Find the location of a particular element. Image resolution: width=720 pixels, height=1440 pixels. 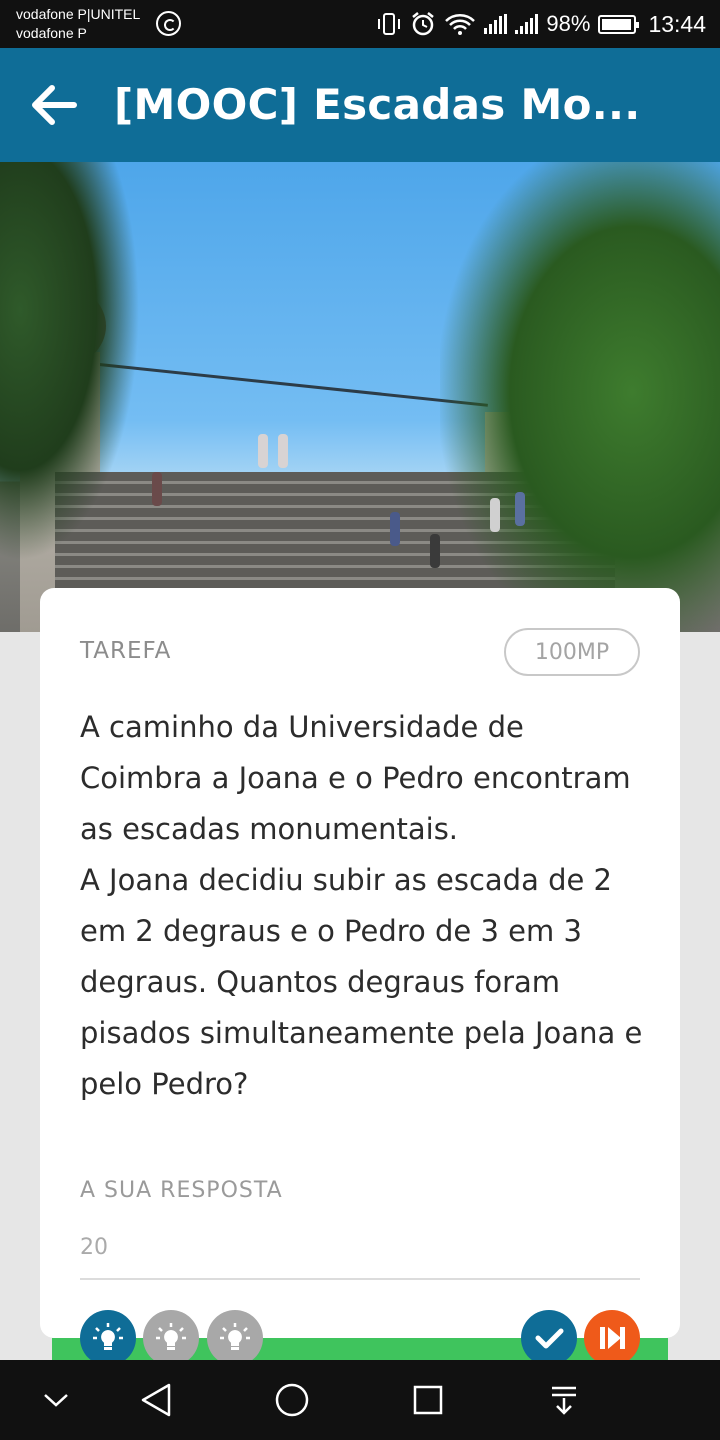

skip-button is located at coordinates (612, 1338).